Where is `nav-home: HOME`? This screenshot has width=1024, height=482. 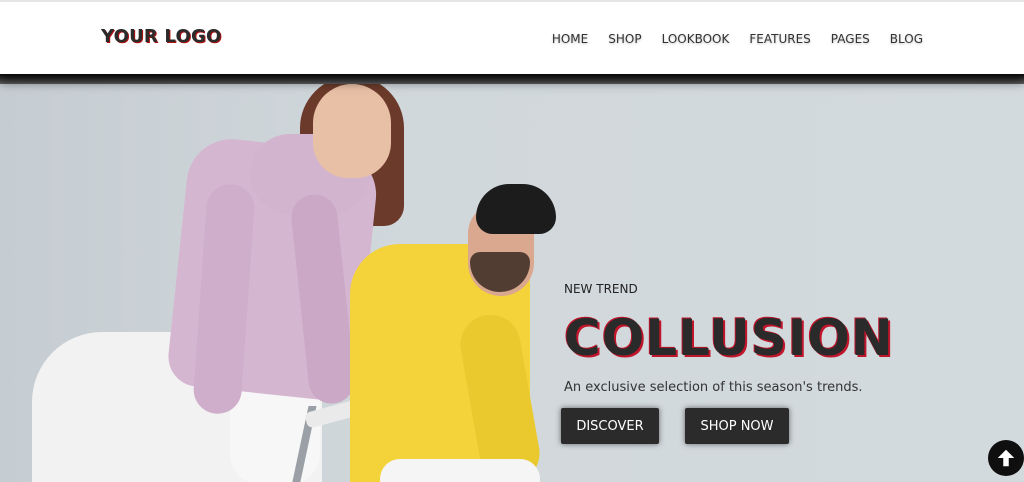 nav-home: HOME is located at coordinates (570, 39).